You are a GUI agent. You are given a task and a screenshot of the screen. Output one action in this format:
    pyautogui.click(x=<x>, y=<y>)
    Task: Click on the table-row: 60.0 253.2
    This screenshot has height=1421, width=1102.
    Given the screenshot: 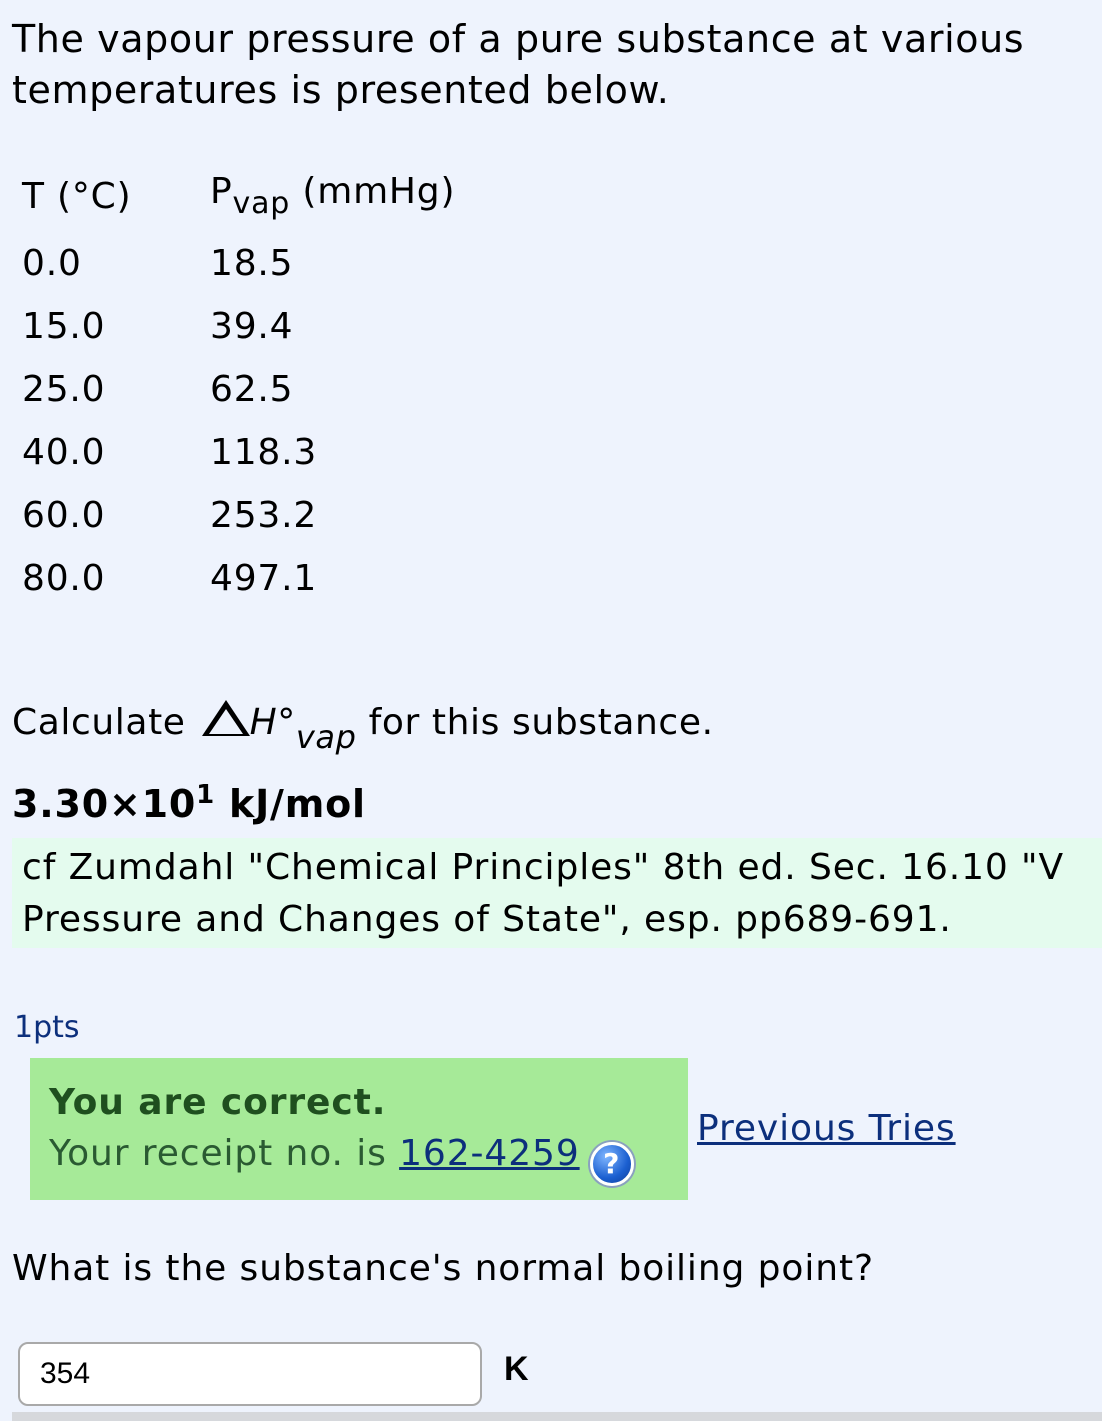 What is the action you would take?
    pyautogui.click(x=238, y=515)
    